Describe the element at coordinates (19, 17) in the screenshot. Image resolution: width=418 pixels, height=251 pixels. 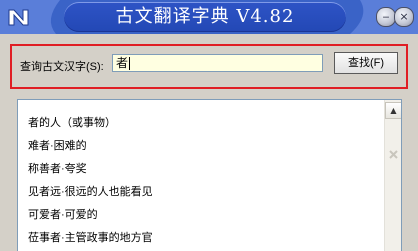
I see `app-logo-icon` at that location.